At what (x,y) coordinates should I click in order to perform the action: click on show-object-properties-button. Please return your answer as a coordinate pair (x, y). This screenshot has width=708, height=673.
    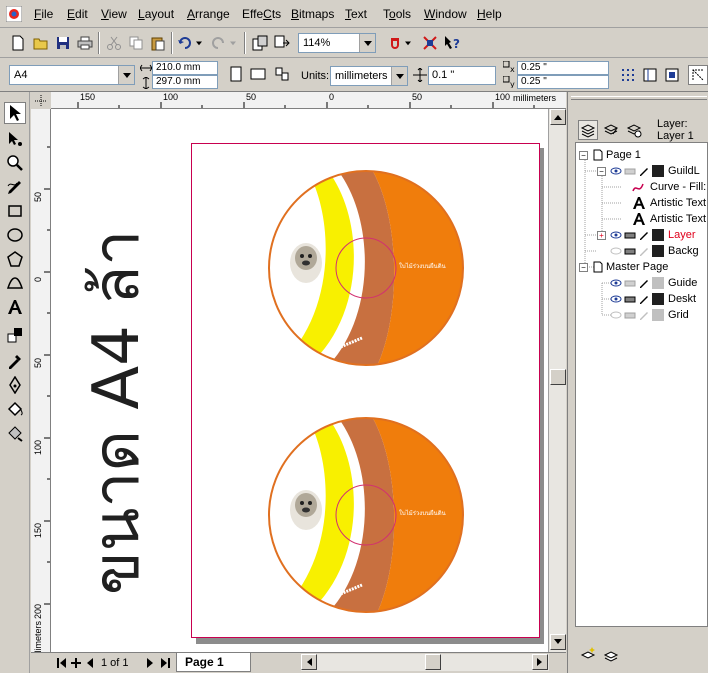
    Looking at the image, I should click on (588, 130).